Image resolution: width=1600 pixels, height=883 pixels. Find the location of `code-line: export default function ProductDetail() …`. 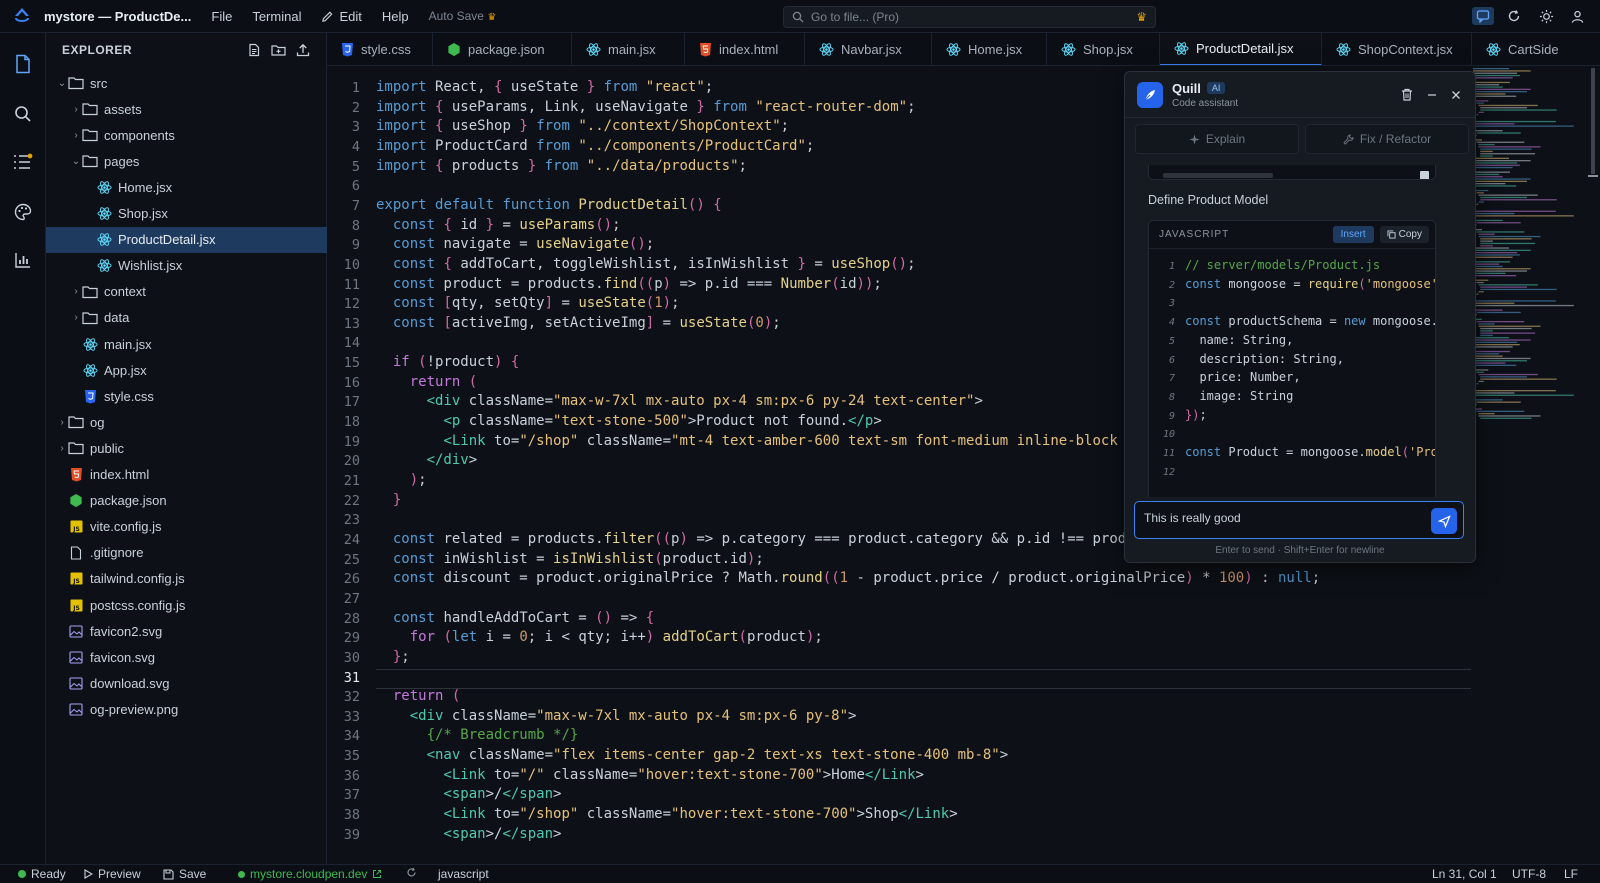

code-line: export default function ProductDetail() … is located at coordinates (549, 205).